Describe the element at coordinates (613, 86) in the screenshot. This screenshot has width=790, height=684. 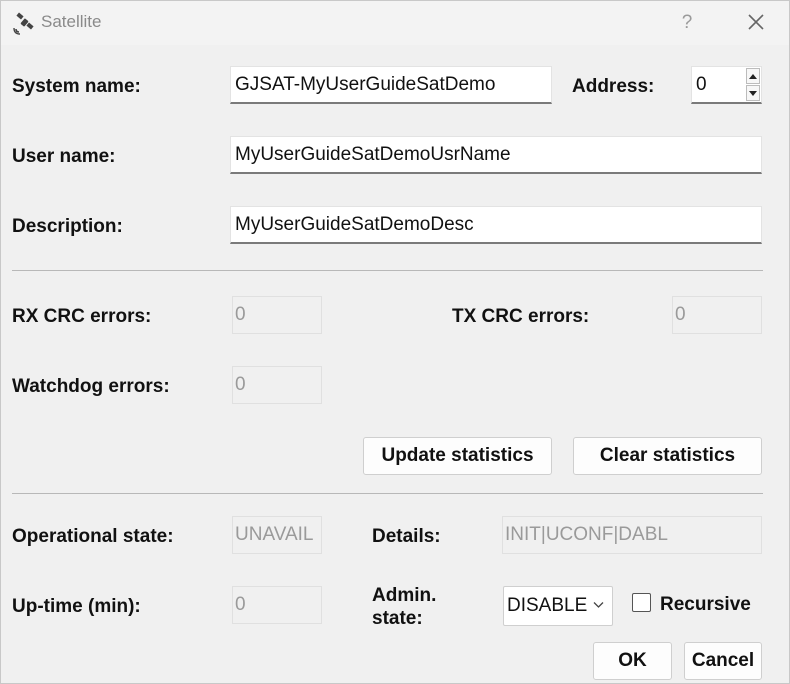
I see `address-label: Address:` at that location.